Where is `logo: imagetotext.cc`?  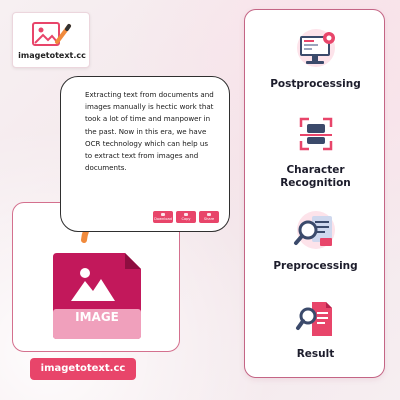 logo: imagetotext.cc is located at coordinates (51, 40).